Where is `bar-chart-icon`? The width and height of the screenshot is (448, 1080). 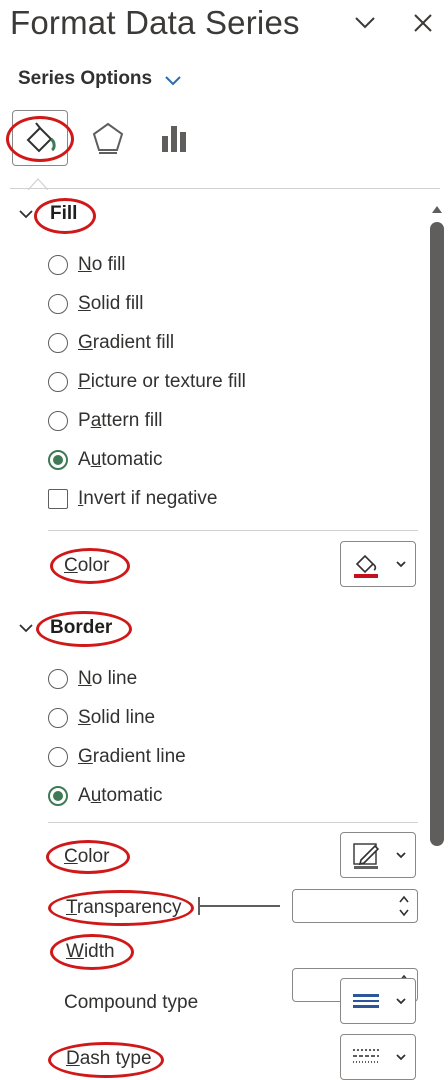 bar-chart-icon is located at coordinates (174, 139).